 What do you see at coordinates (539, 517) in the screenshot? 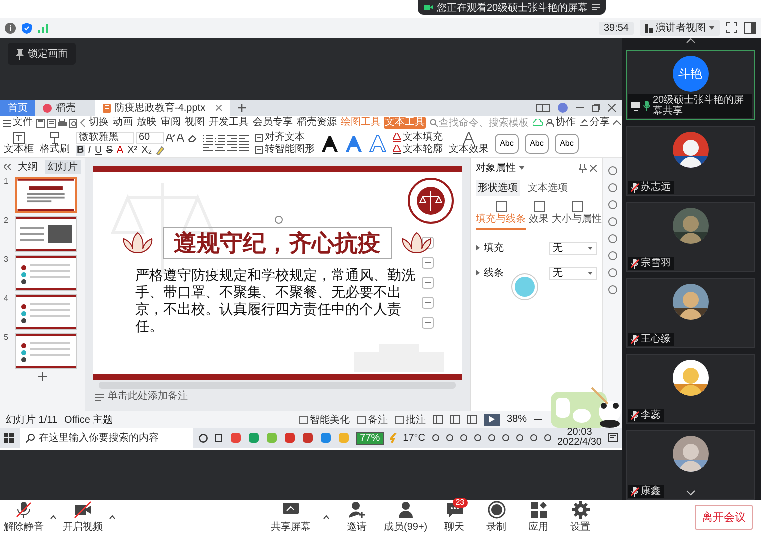
I see `toolbar-button: 应用` at bounding box center [539, 517].